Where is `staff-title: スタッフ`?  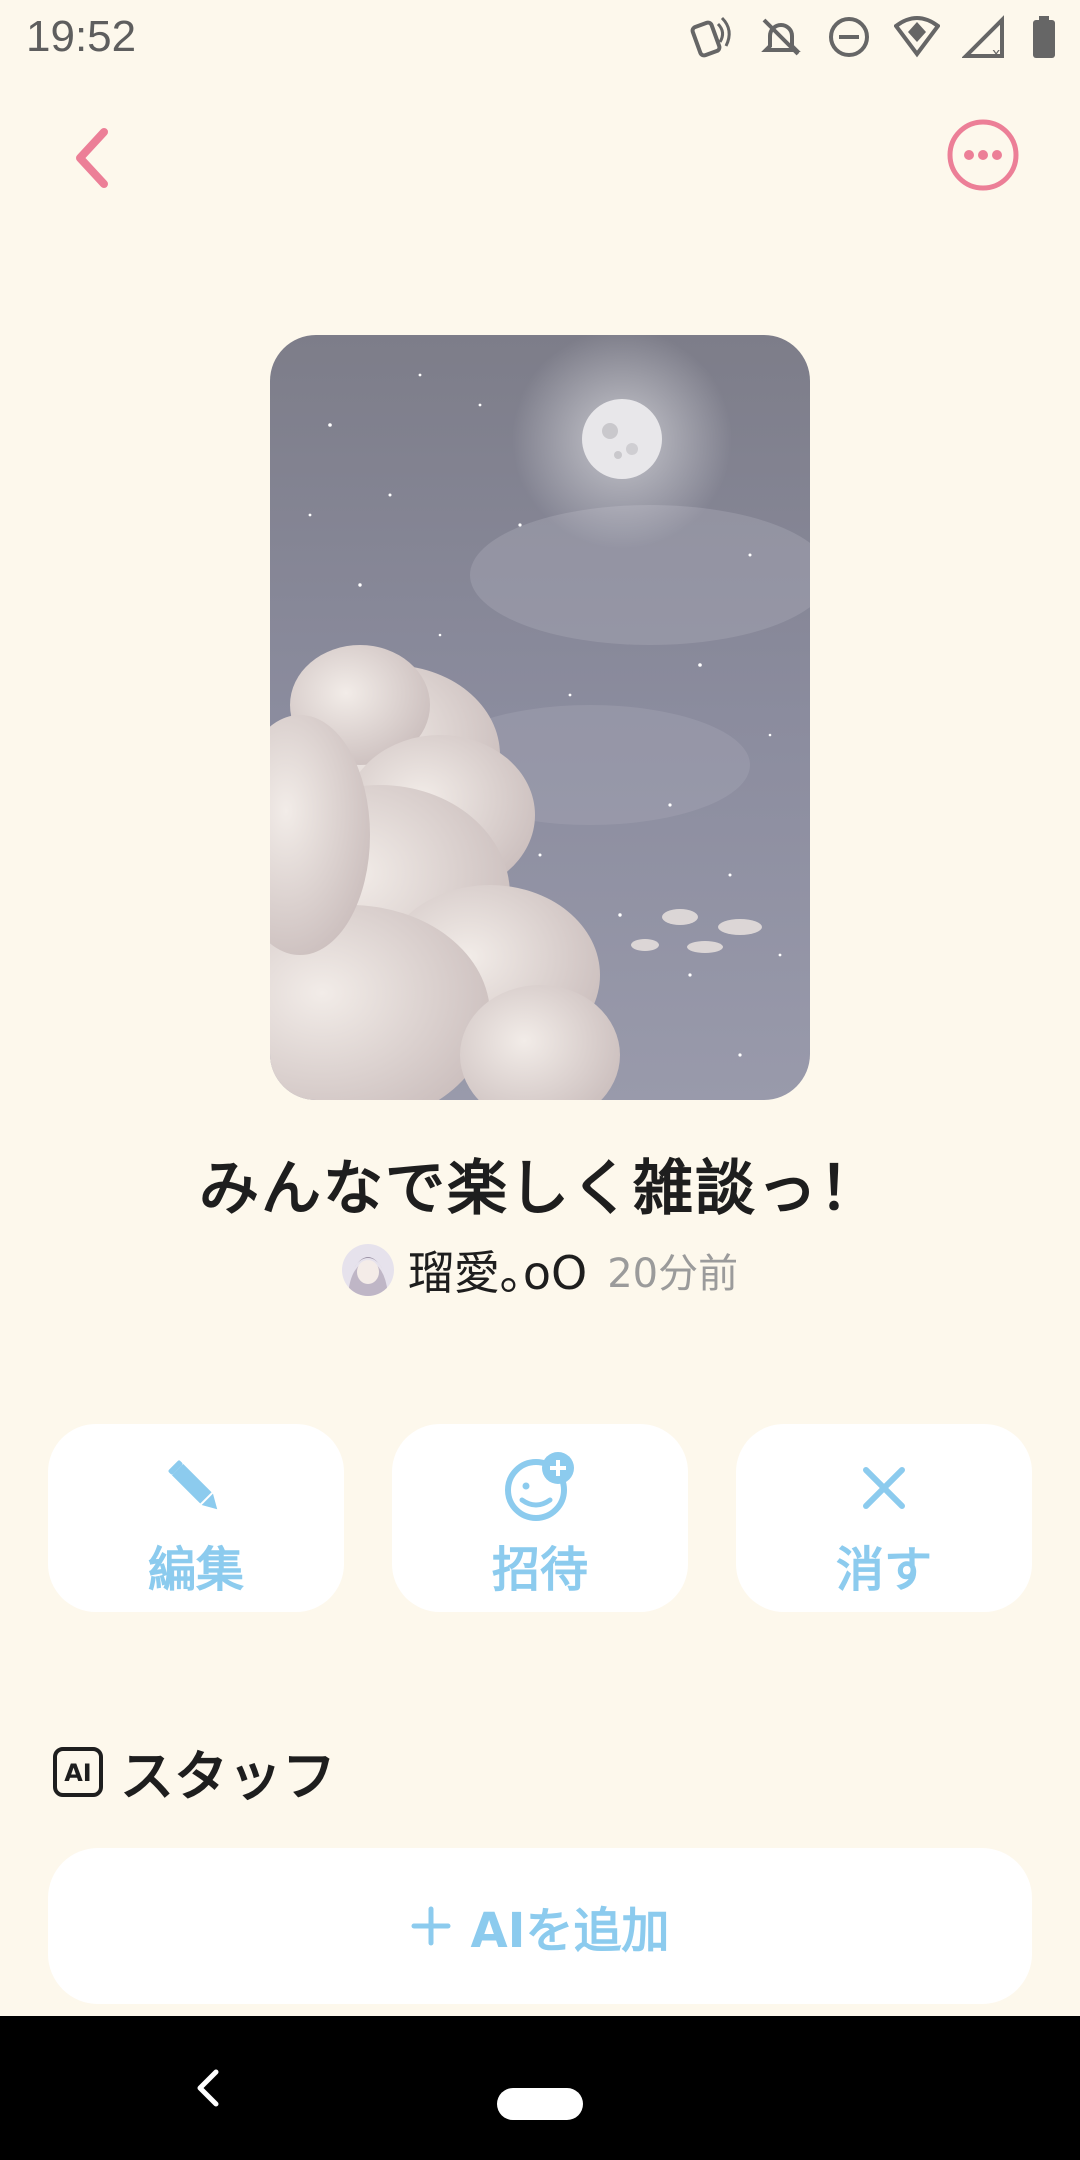 staff-title: スタッフ is located at coordinates (228, 1776).